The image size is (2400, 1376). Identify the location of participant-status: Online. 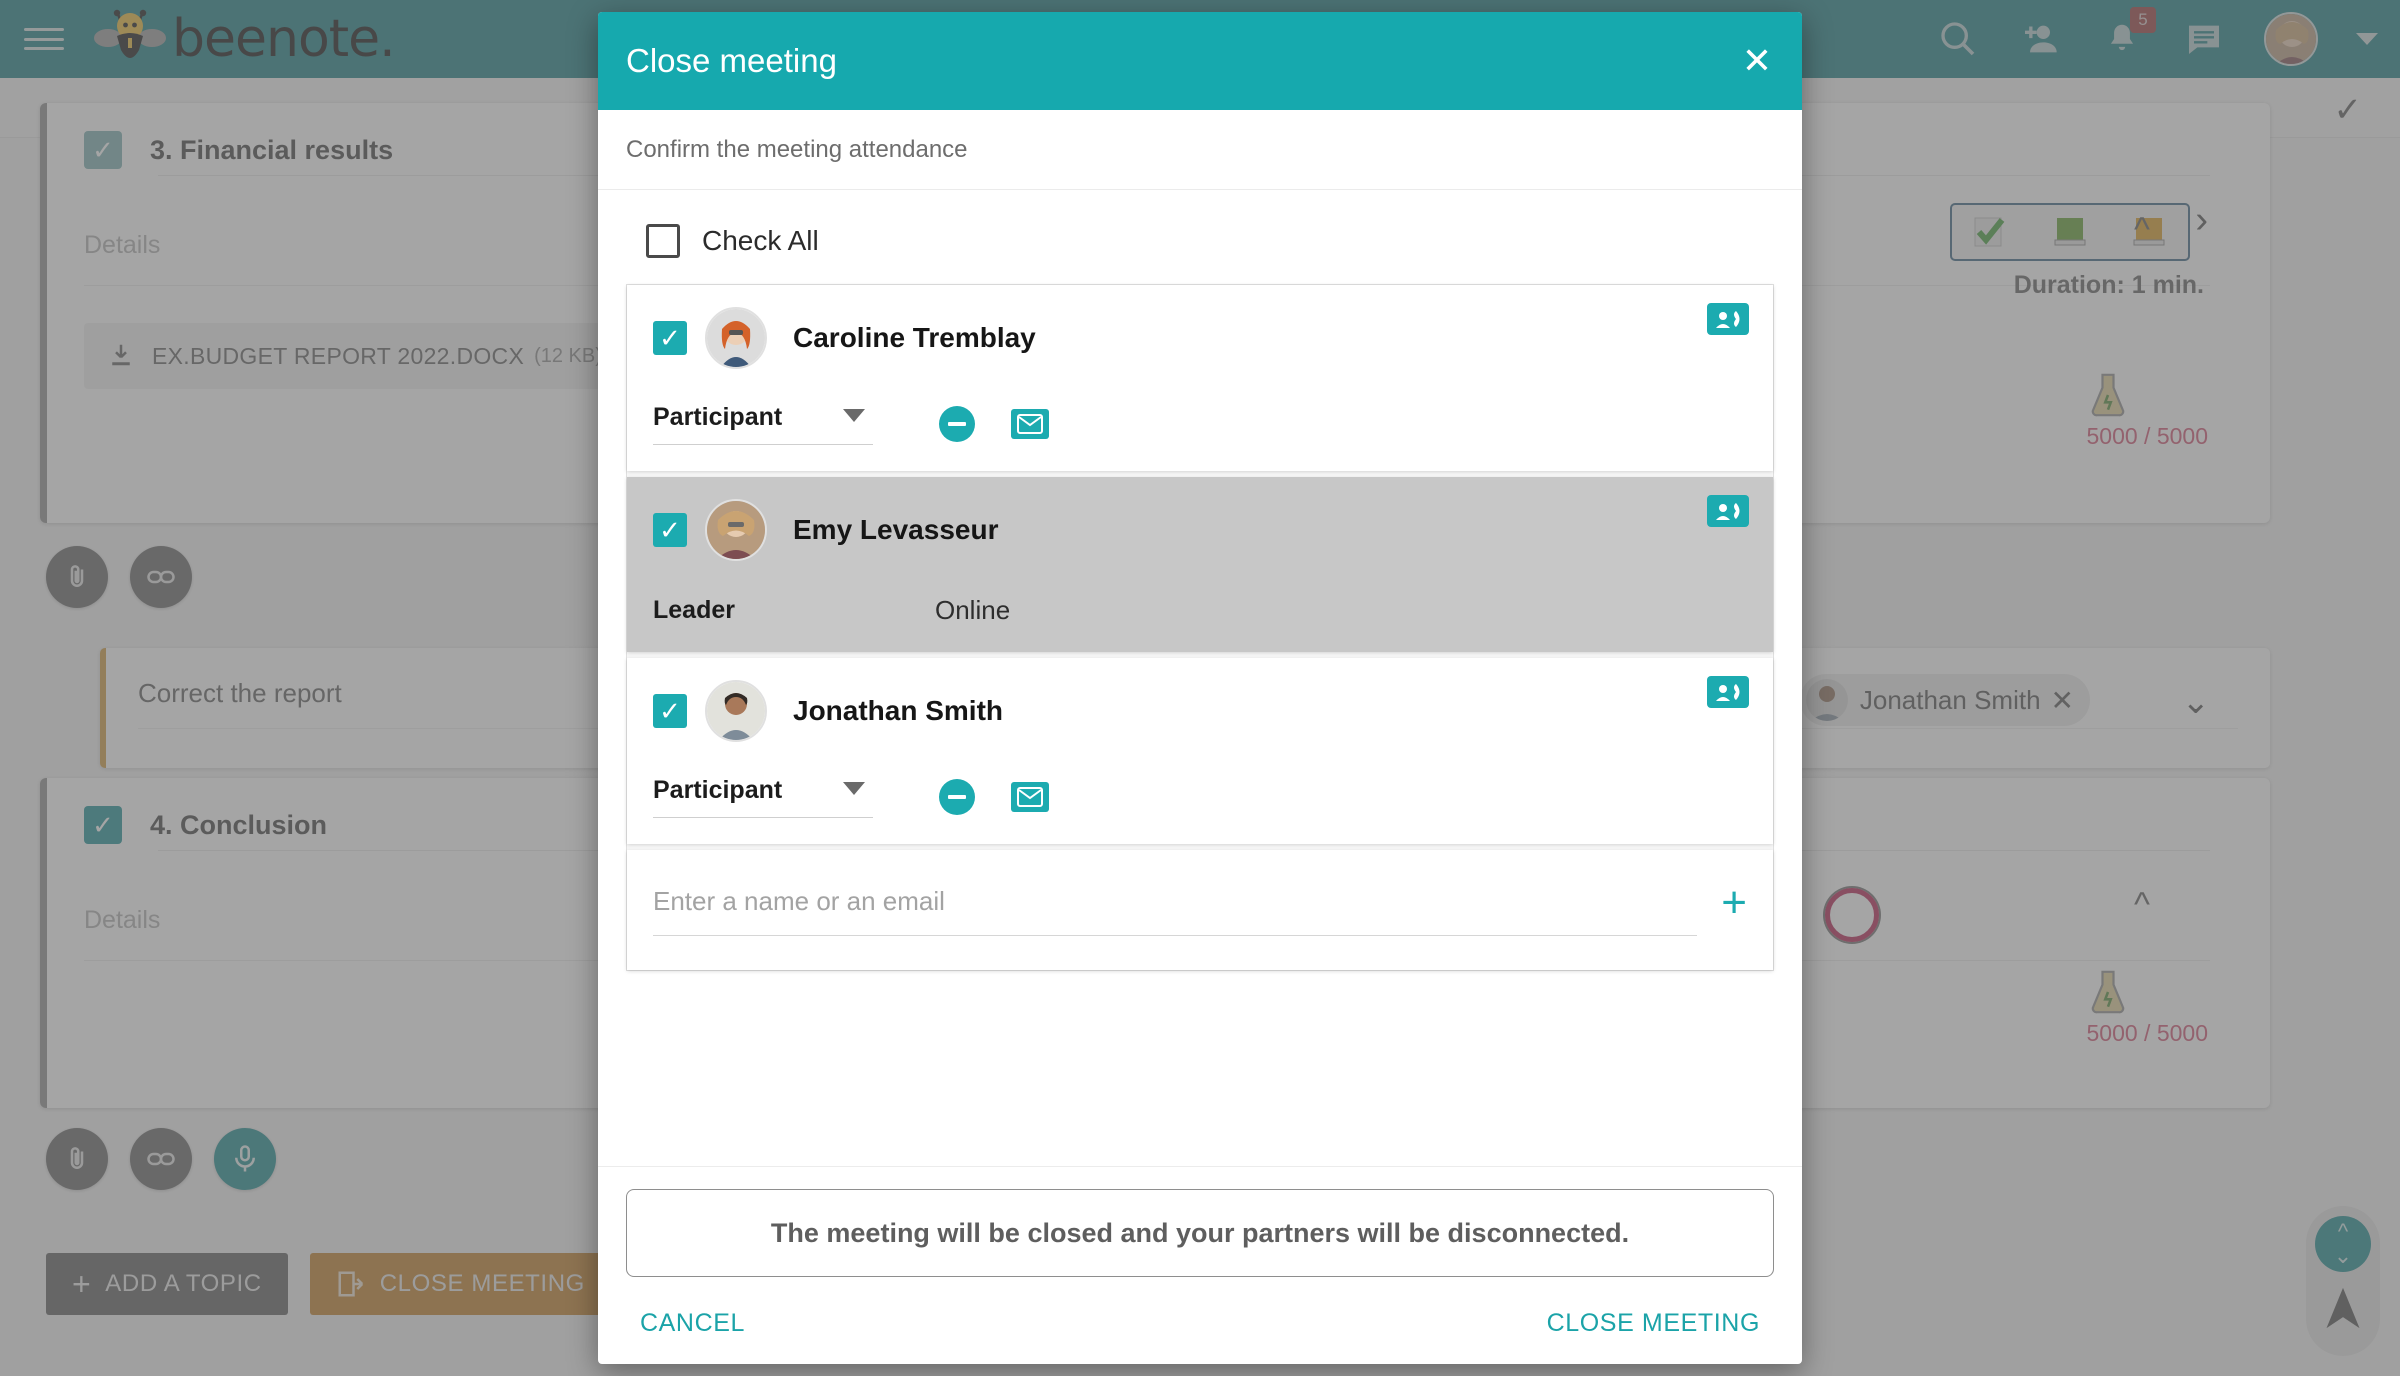
(973, 610).